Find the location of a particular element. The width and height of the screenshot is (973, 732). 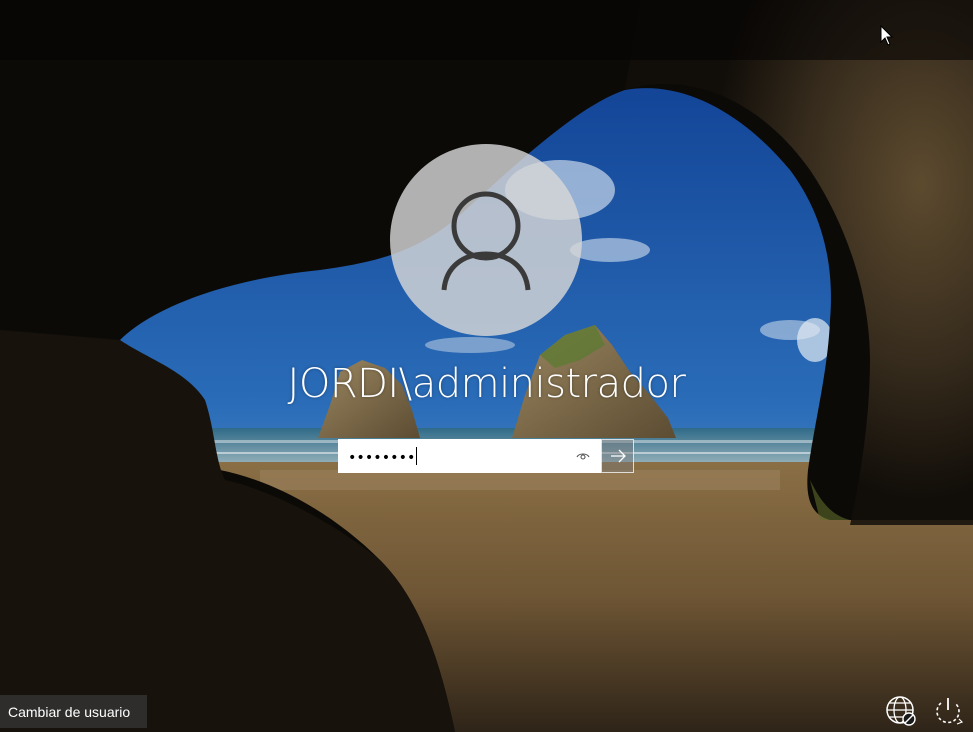

globe-network-icon is located at coordinates (901, 711).